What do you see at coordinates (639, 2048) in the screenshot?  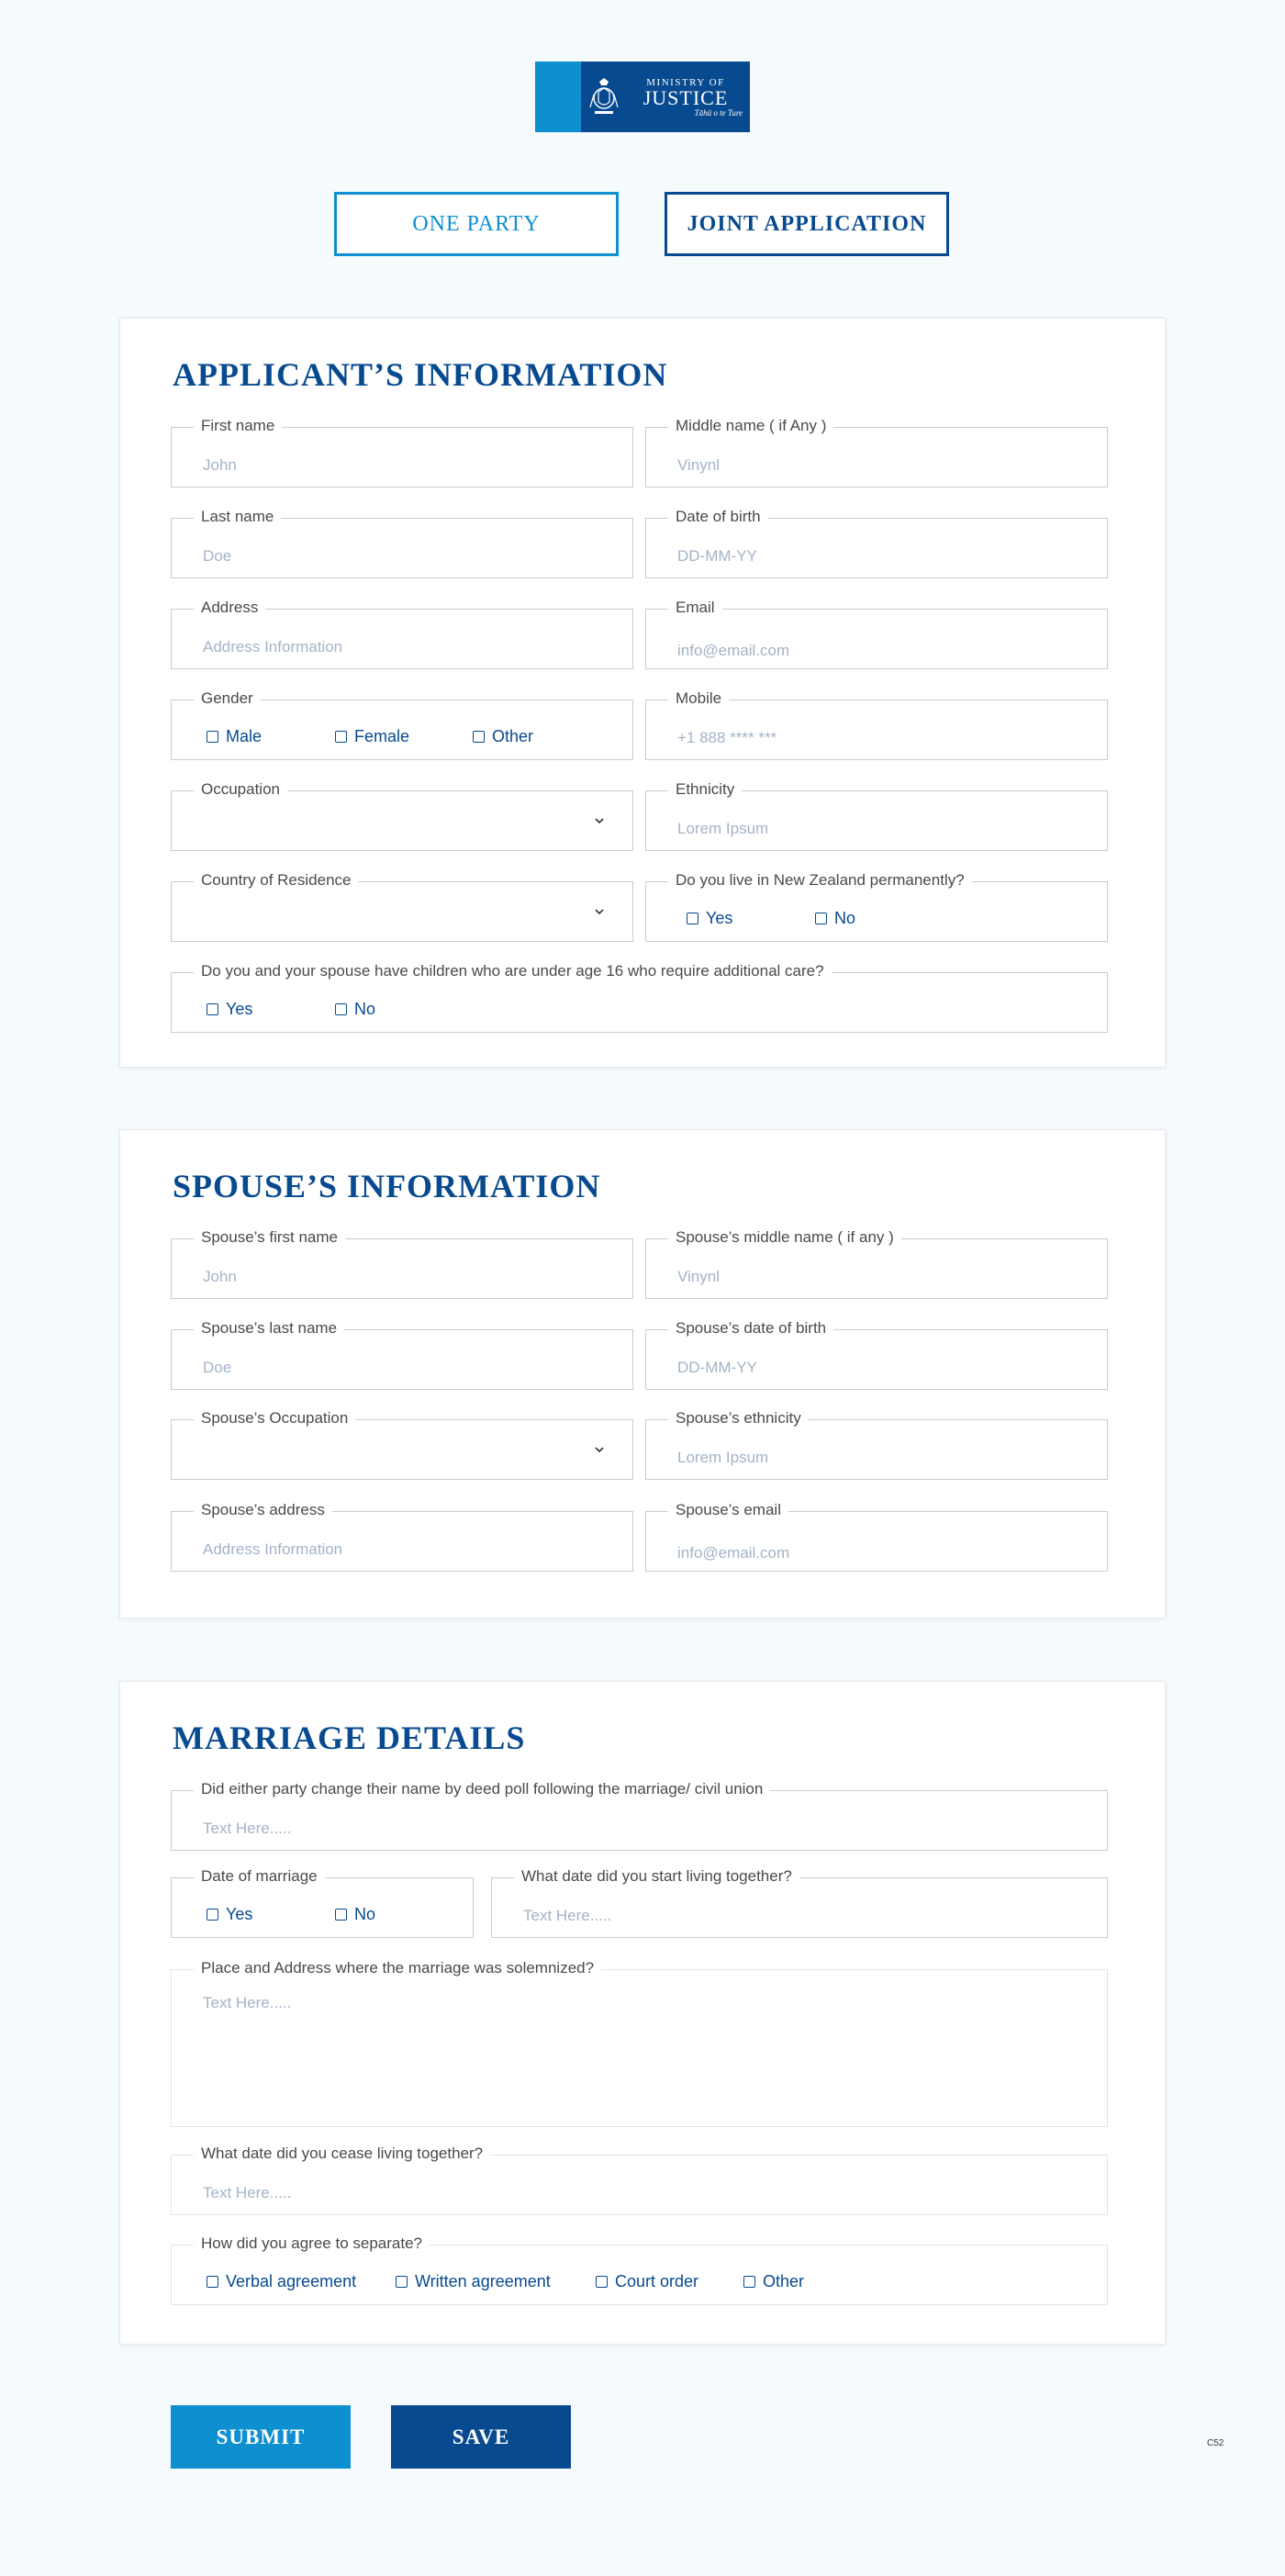 I see `place-textarea` at bounding box center [639, 2048].